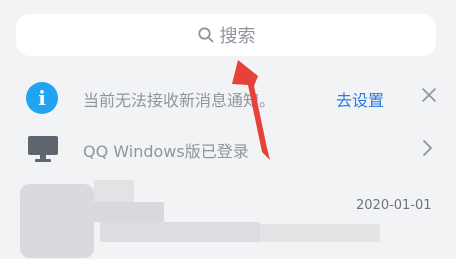 This screenshot has width=456, height=259. What do you see at coordinates (42, 98) in the screenshot?
I see `info-icon: i` at bounding box center [42, 98].